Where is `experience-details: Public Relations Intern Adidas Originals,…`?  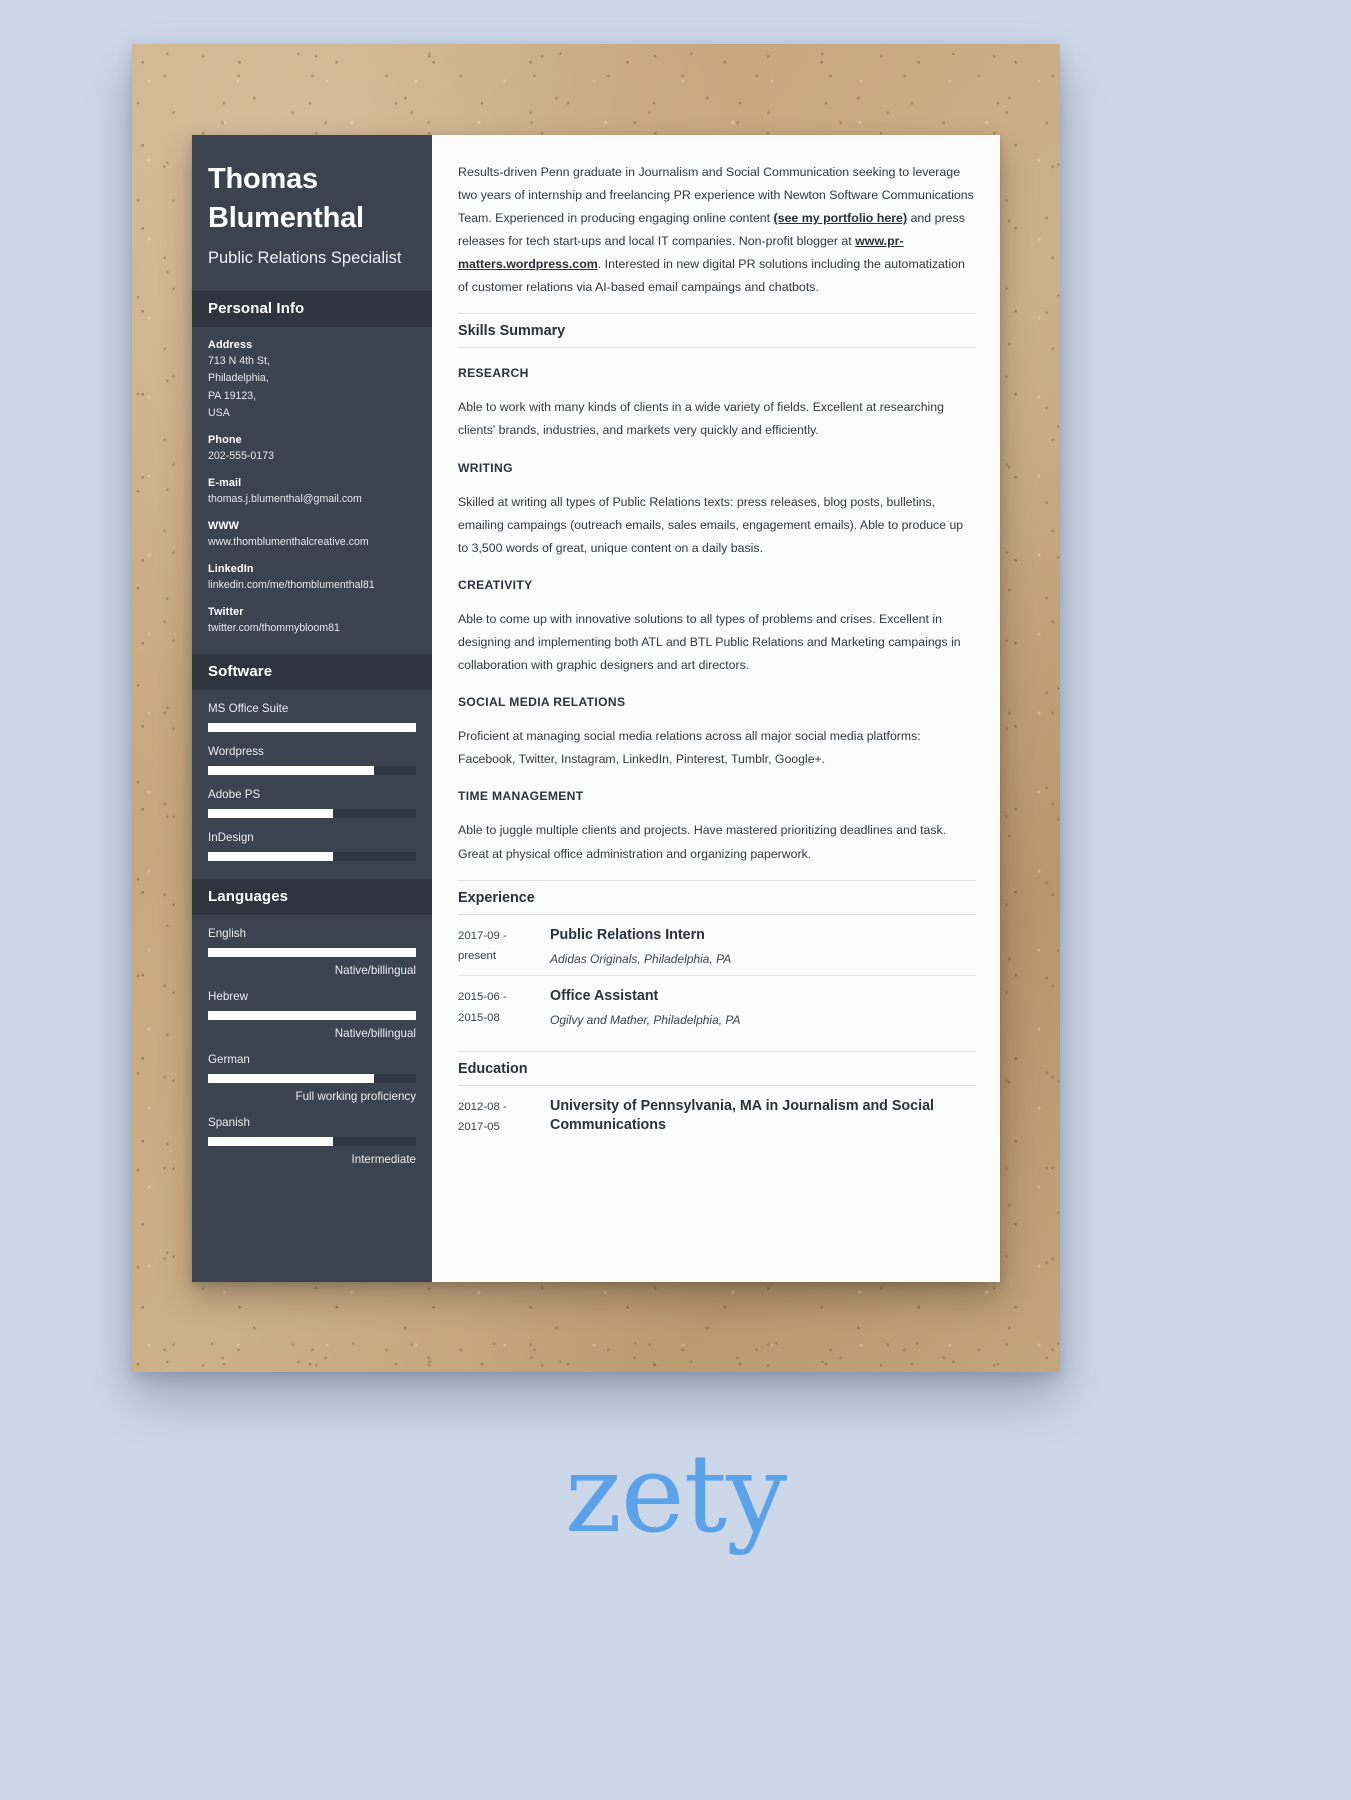
experience-details: Public Relations Intern Adidas Originals,… is located at coordinates (763, 947).